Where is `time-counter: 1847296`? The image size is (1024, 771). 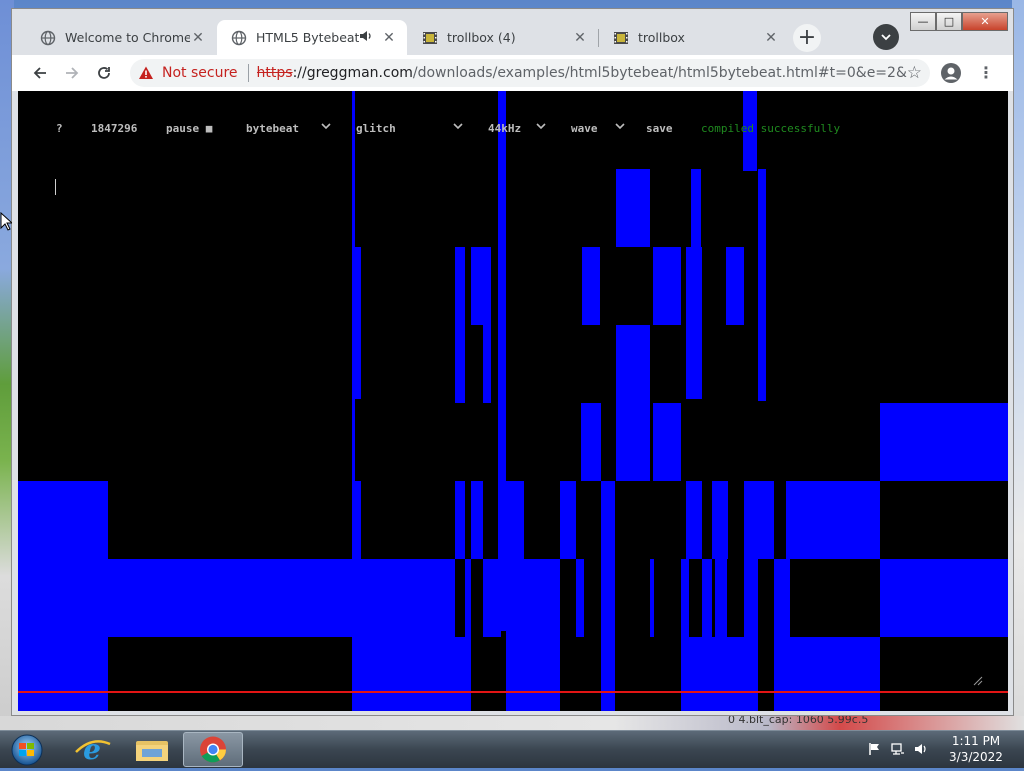
time-counter: 1847296 is located at coordinates (114, 128).